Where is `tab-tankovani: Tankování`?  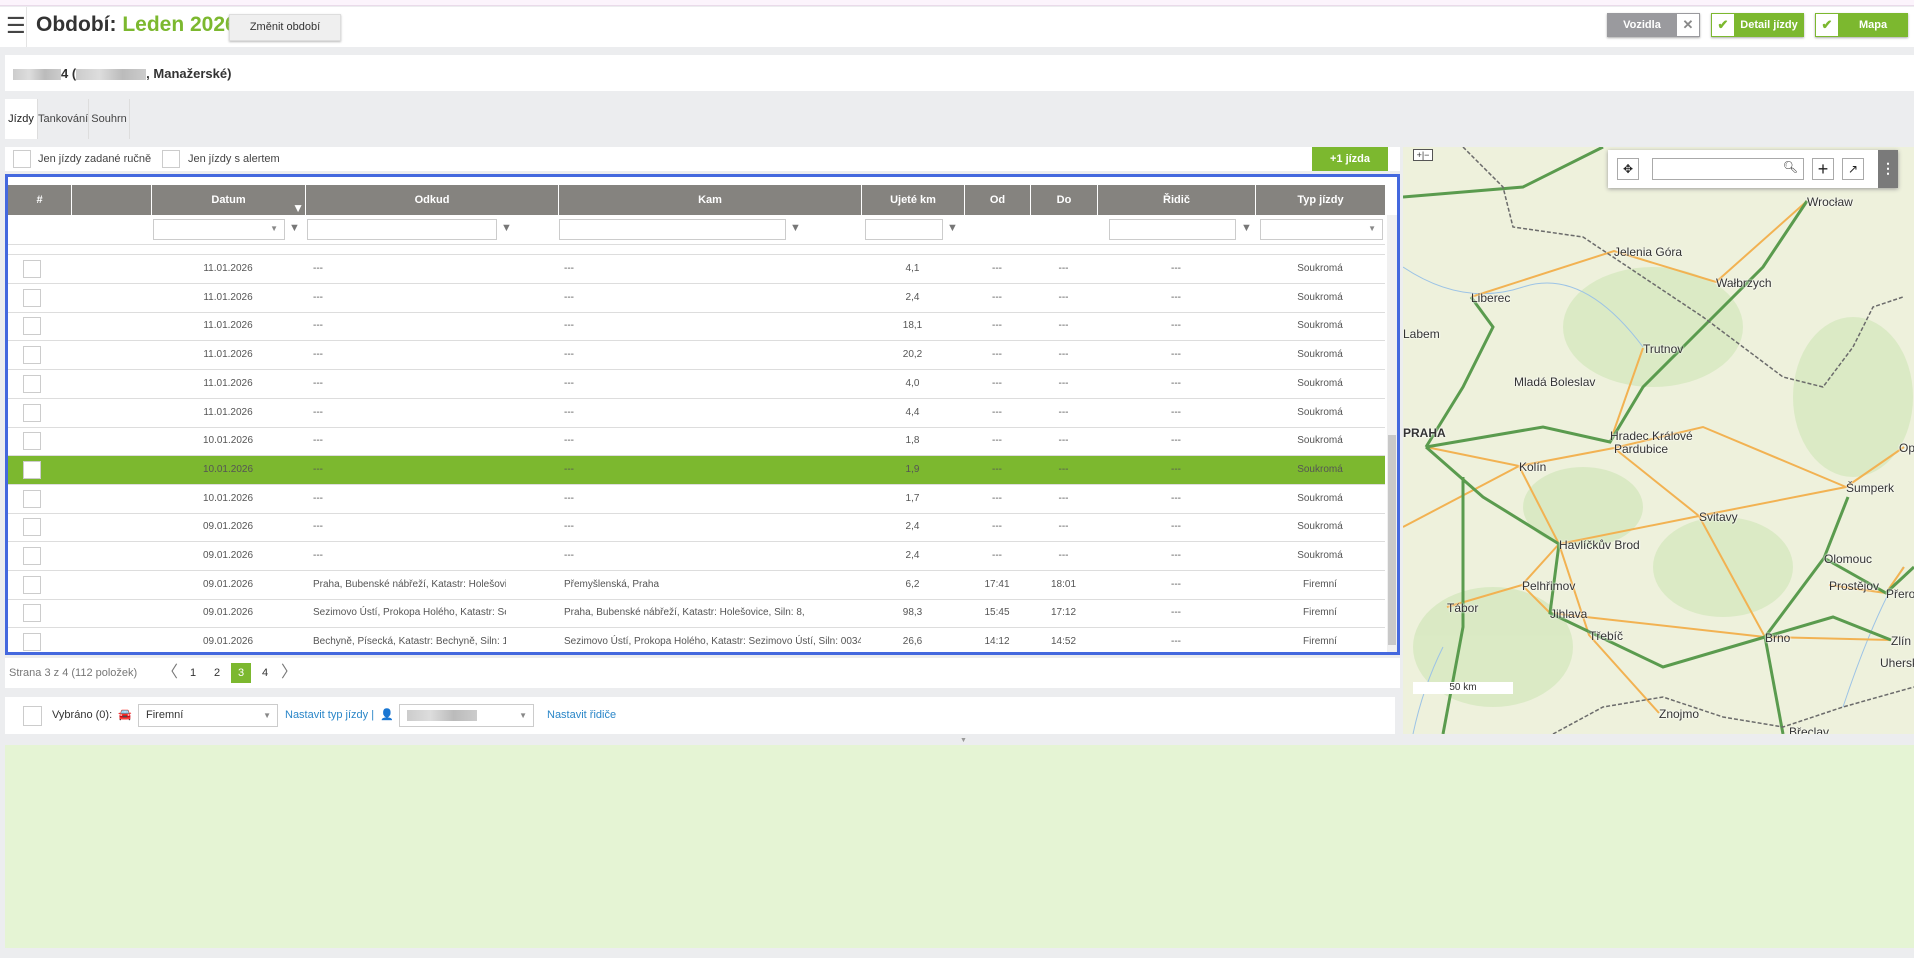
tab-tankovani: Tankování is located at coordinates (63, 119).